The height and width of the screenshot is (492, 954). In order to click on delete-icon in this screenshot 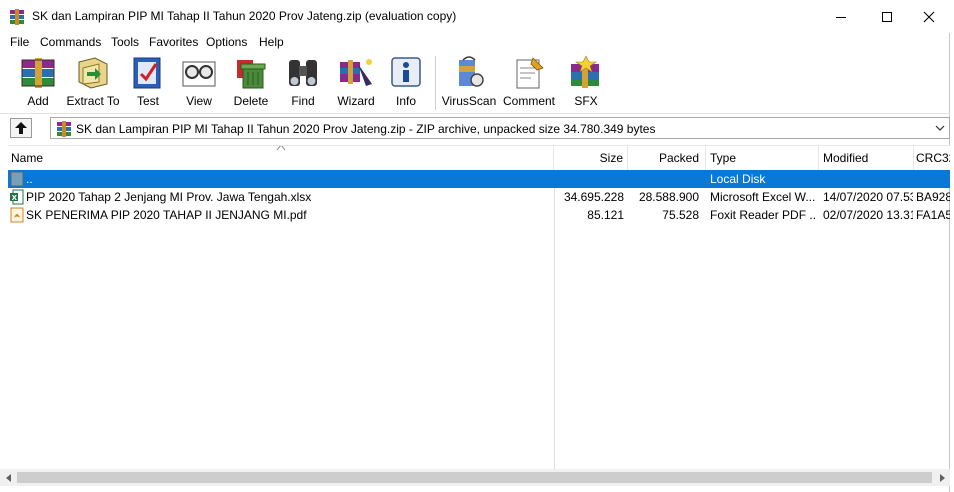, I will do `click(251, 74)`.